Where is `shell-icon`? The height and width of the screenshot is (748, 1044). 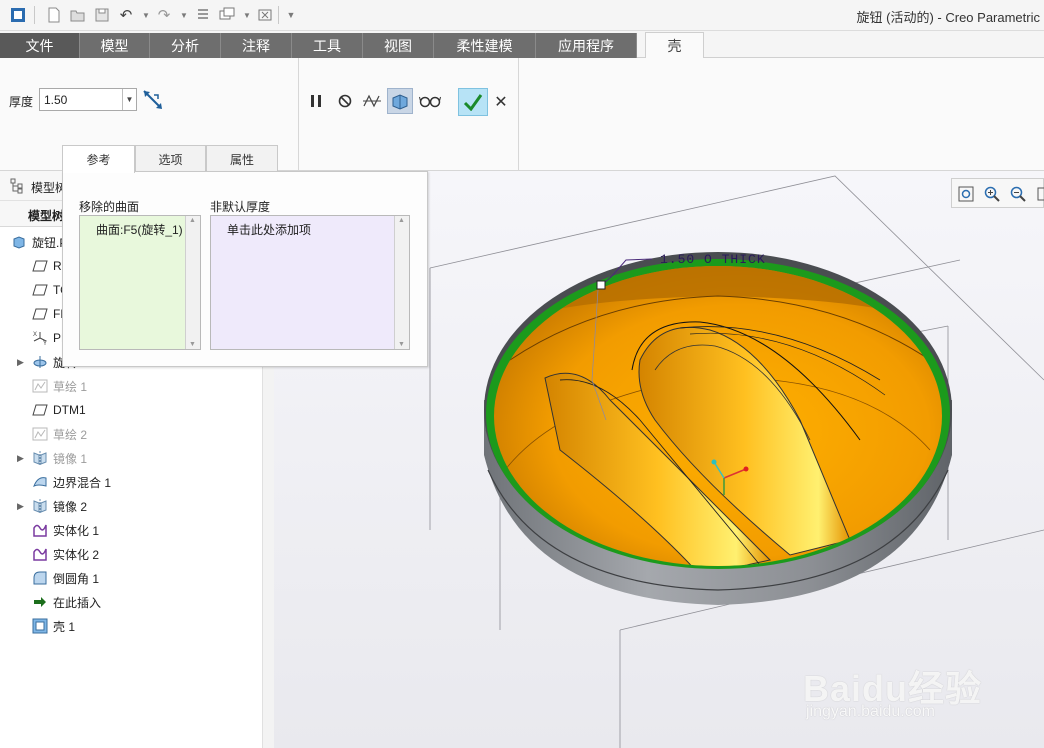 shell-icon is located at coordinates (40, 626).